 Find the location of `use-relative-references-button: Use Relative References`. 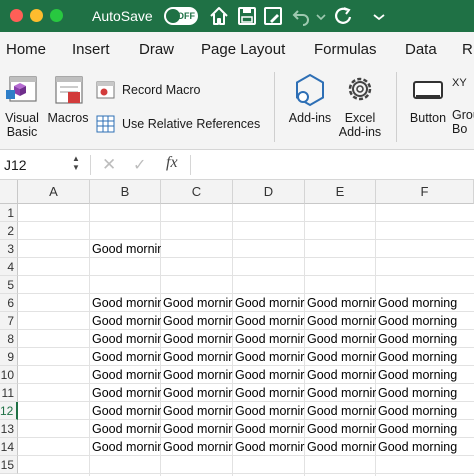

use-relative-references-button: Use Relative References is located at coordinates (181, 124).